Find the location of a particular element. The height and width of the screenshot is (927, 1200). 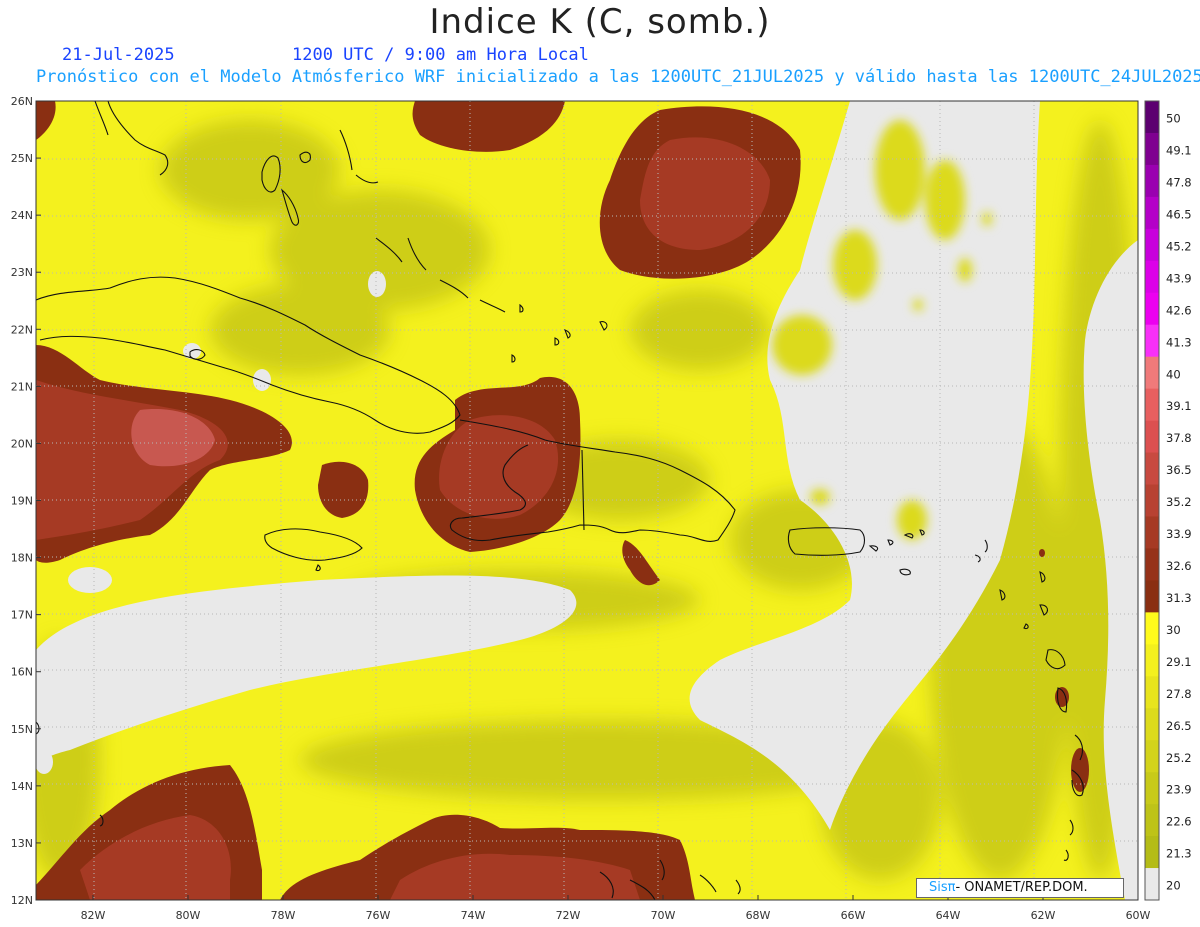

colorbar-label: 47.8 is located at coordinates (1179, 182).